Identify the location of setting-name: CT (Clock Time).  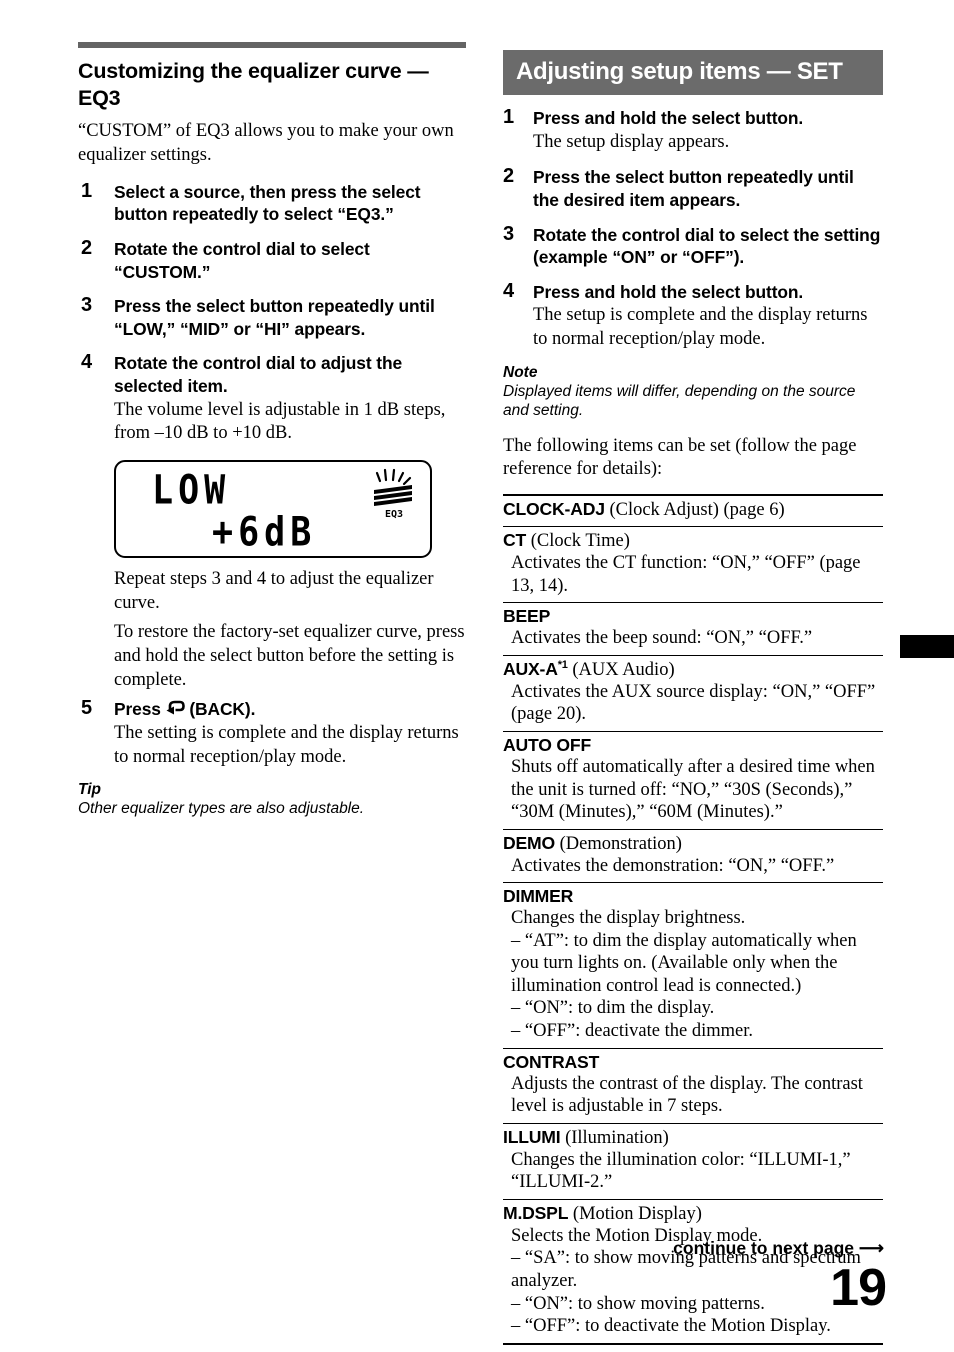
(693, 541).